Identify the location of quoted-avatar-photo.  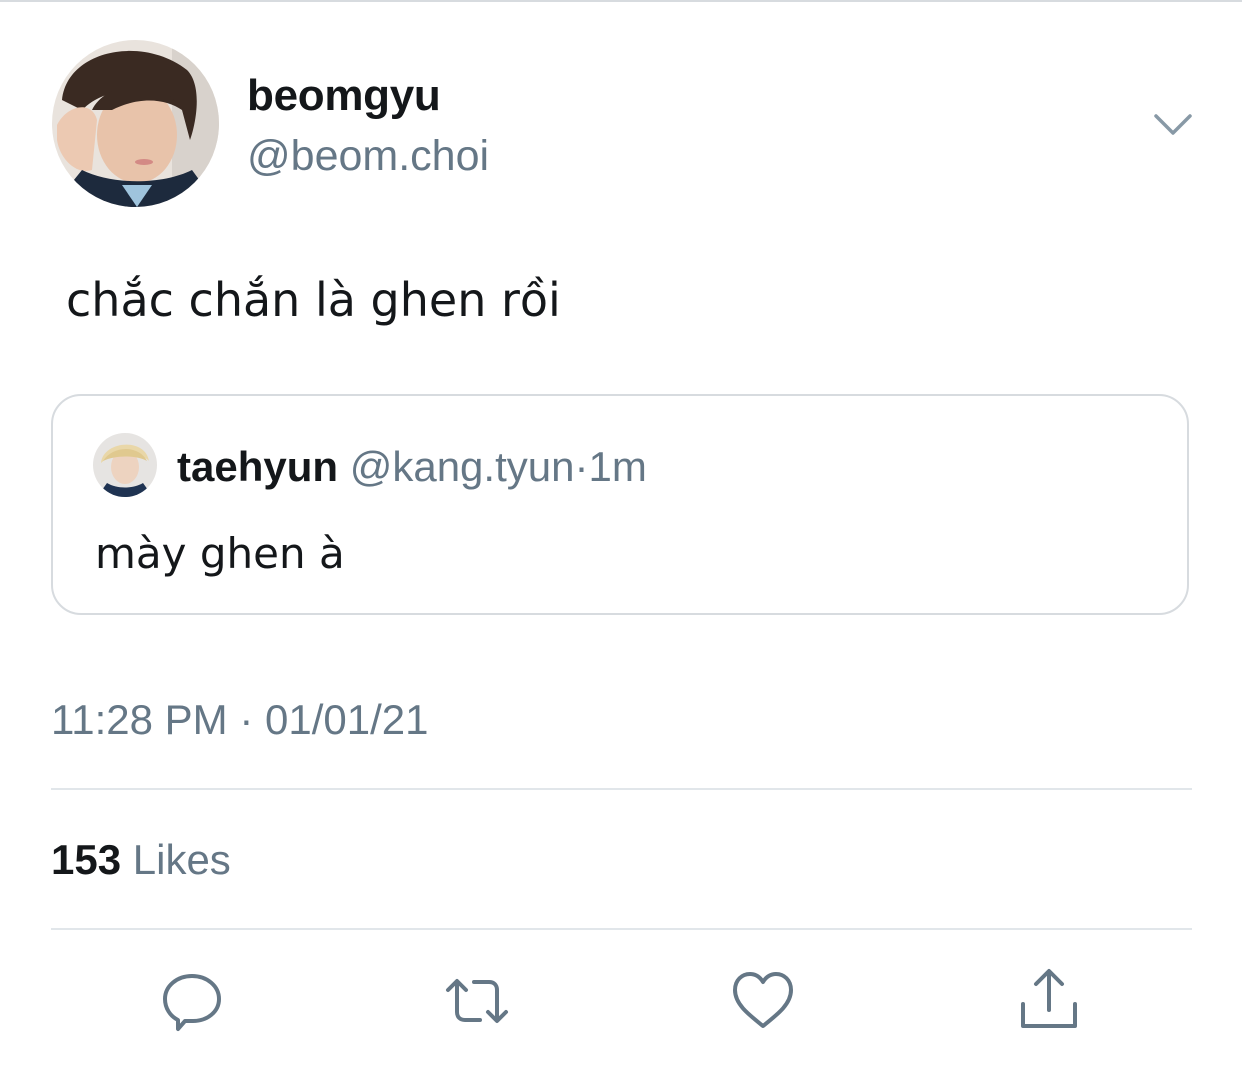
(125, 465).